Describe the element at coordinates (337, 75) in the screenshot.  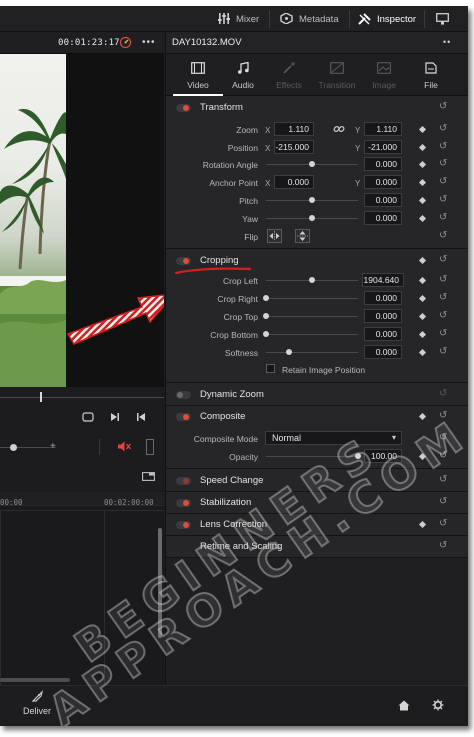
I see `tab-transition: Transition` at that location.